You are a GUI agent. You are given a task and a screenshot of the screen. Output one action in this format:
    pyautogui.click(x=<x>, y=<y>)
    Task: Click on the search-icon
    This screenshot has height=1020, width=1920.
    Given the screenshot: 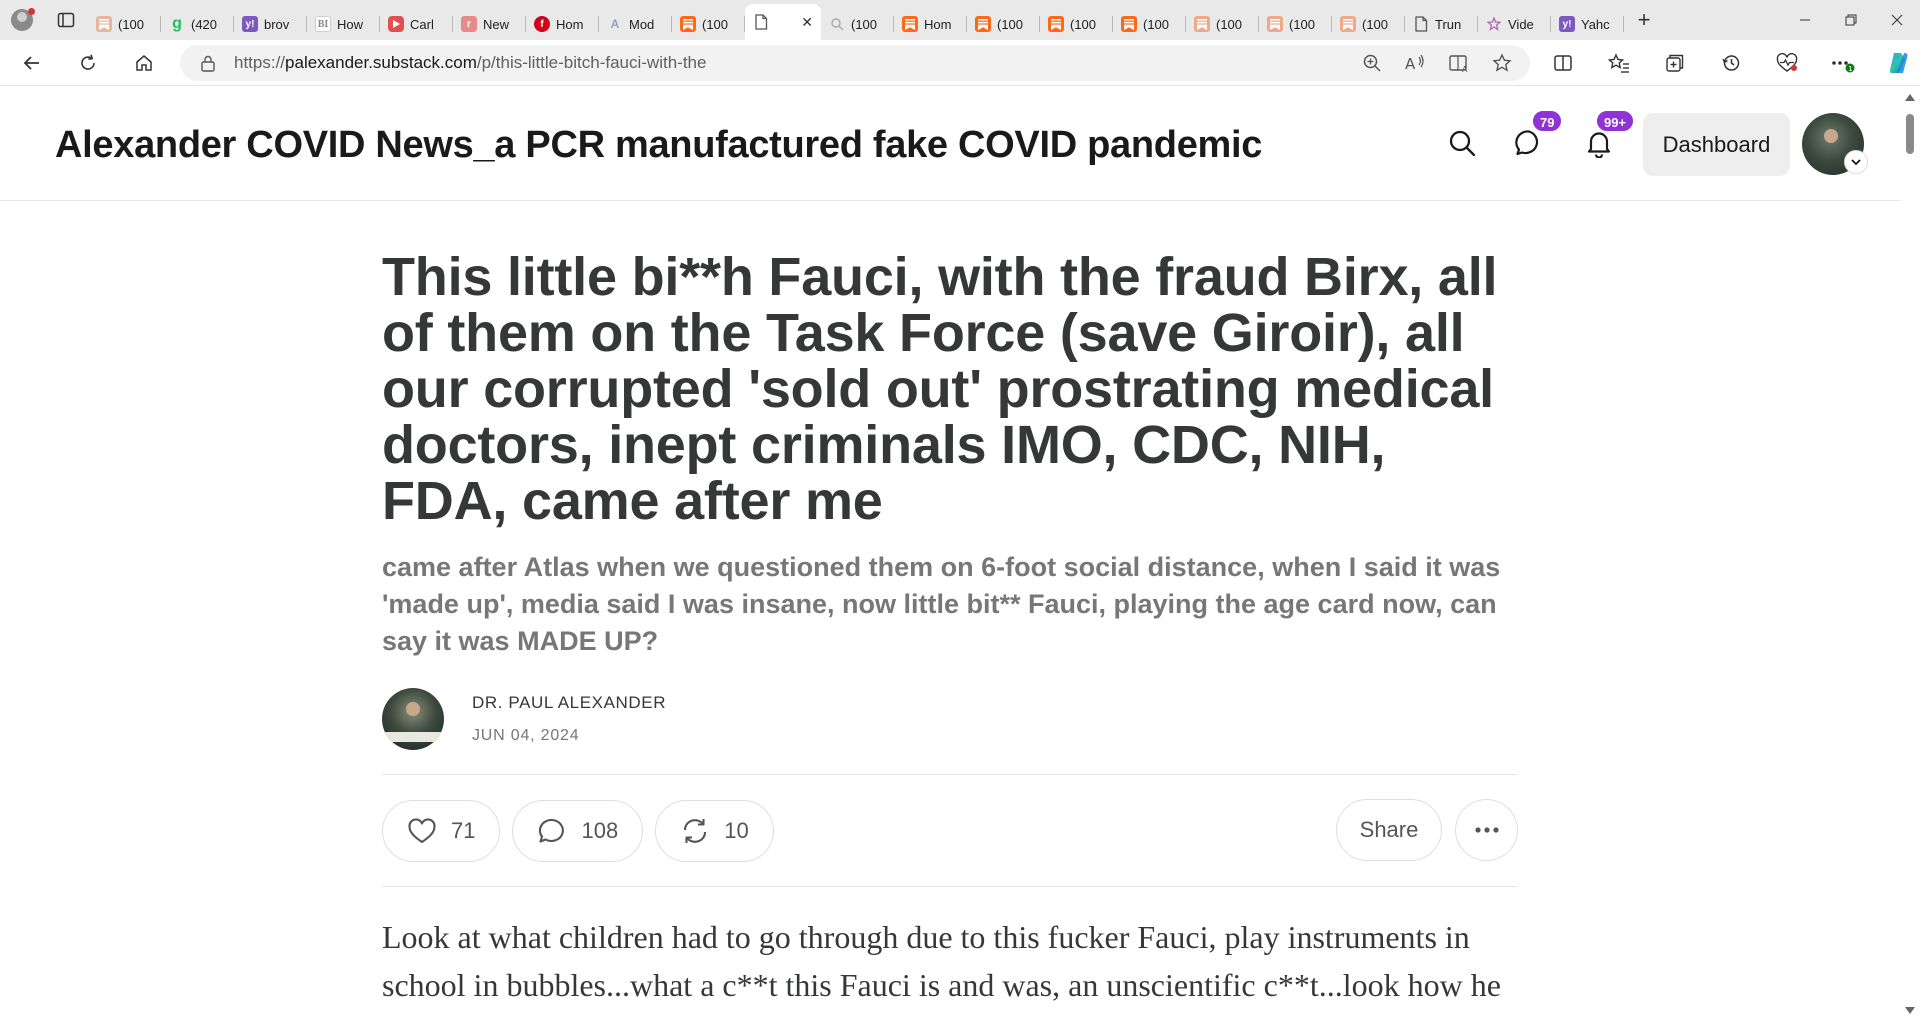 What is the action you would take?
    pyautogui.click(x=1462, y=143)
    